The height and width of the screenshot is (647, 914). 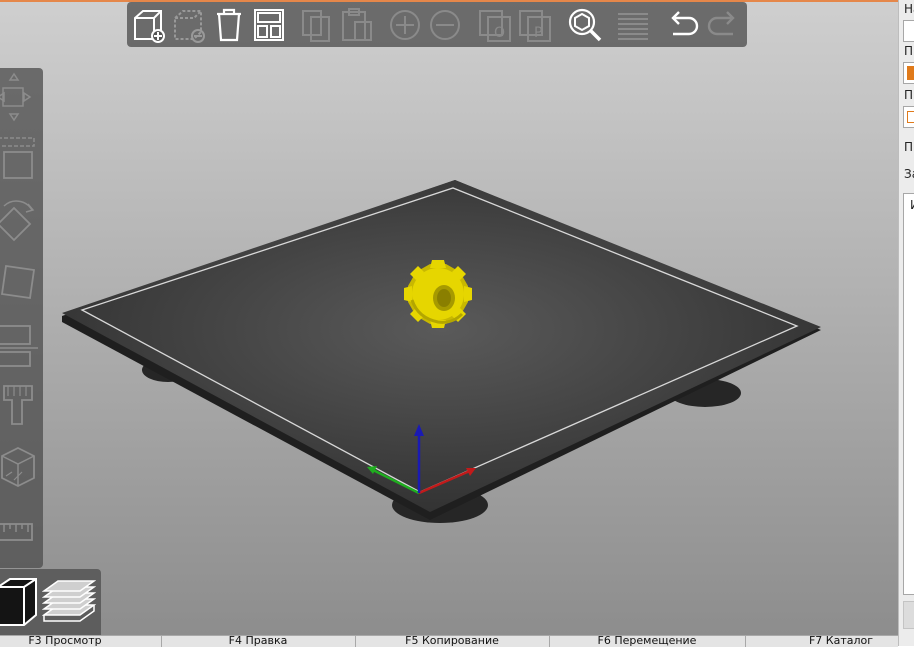 I want to click on scale-tool-button, so click(x=20, y=156).